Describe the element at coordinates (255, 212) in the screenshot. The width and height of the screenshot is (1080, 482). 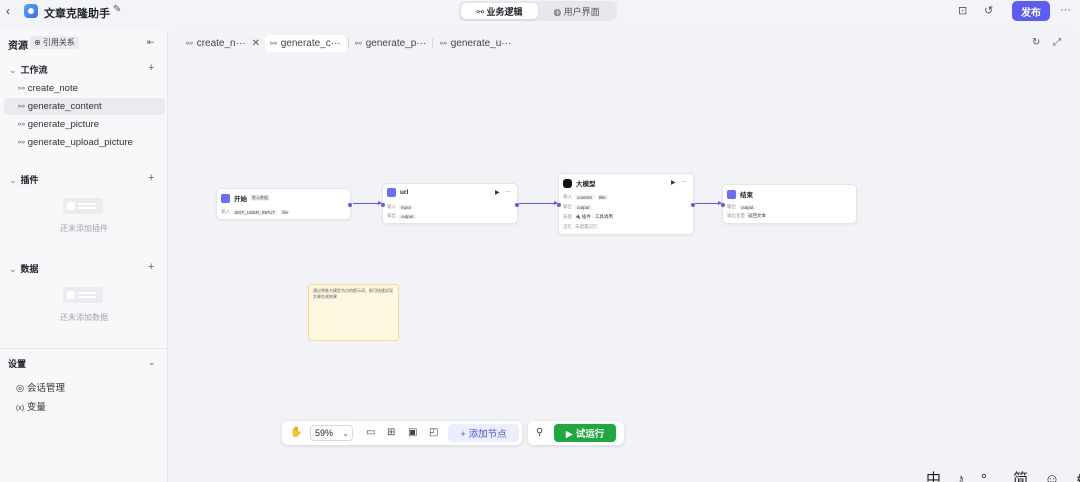
I see `input-chip: BOT_USER_INPUT` at that location.